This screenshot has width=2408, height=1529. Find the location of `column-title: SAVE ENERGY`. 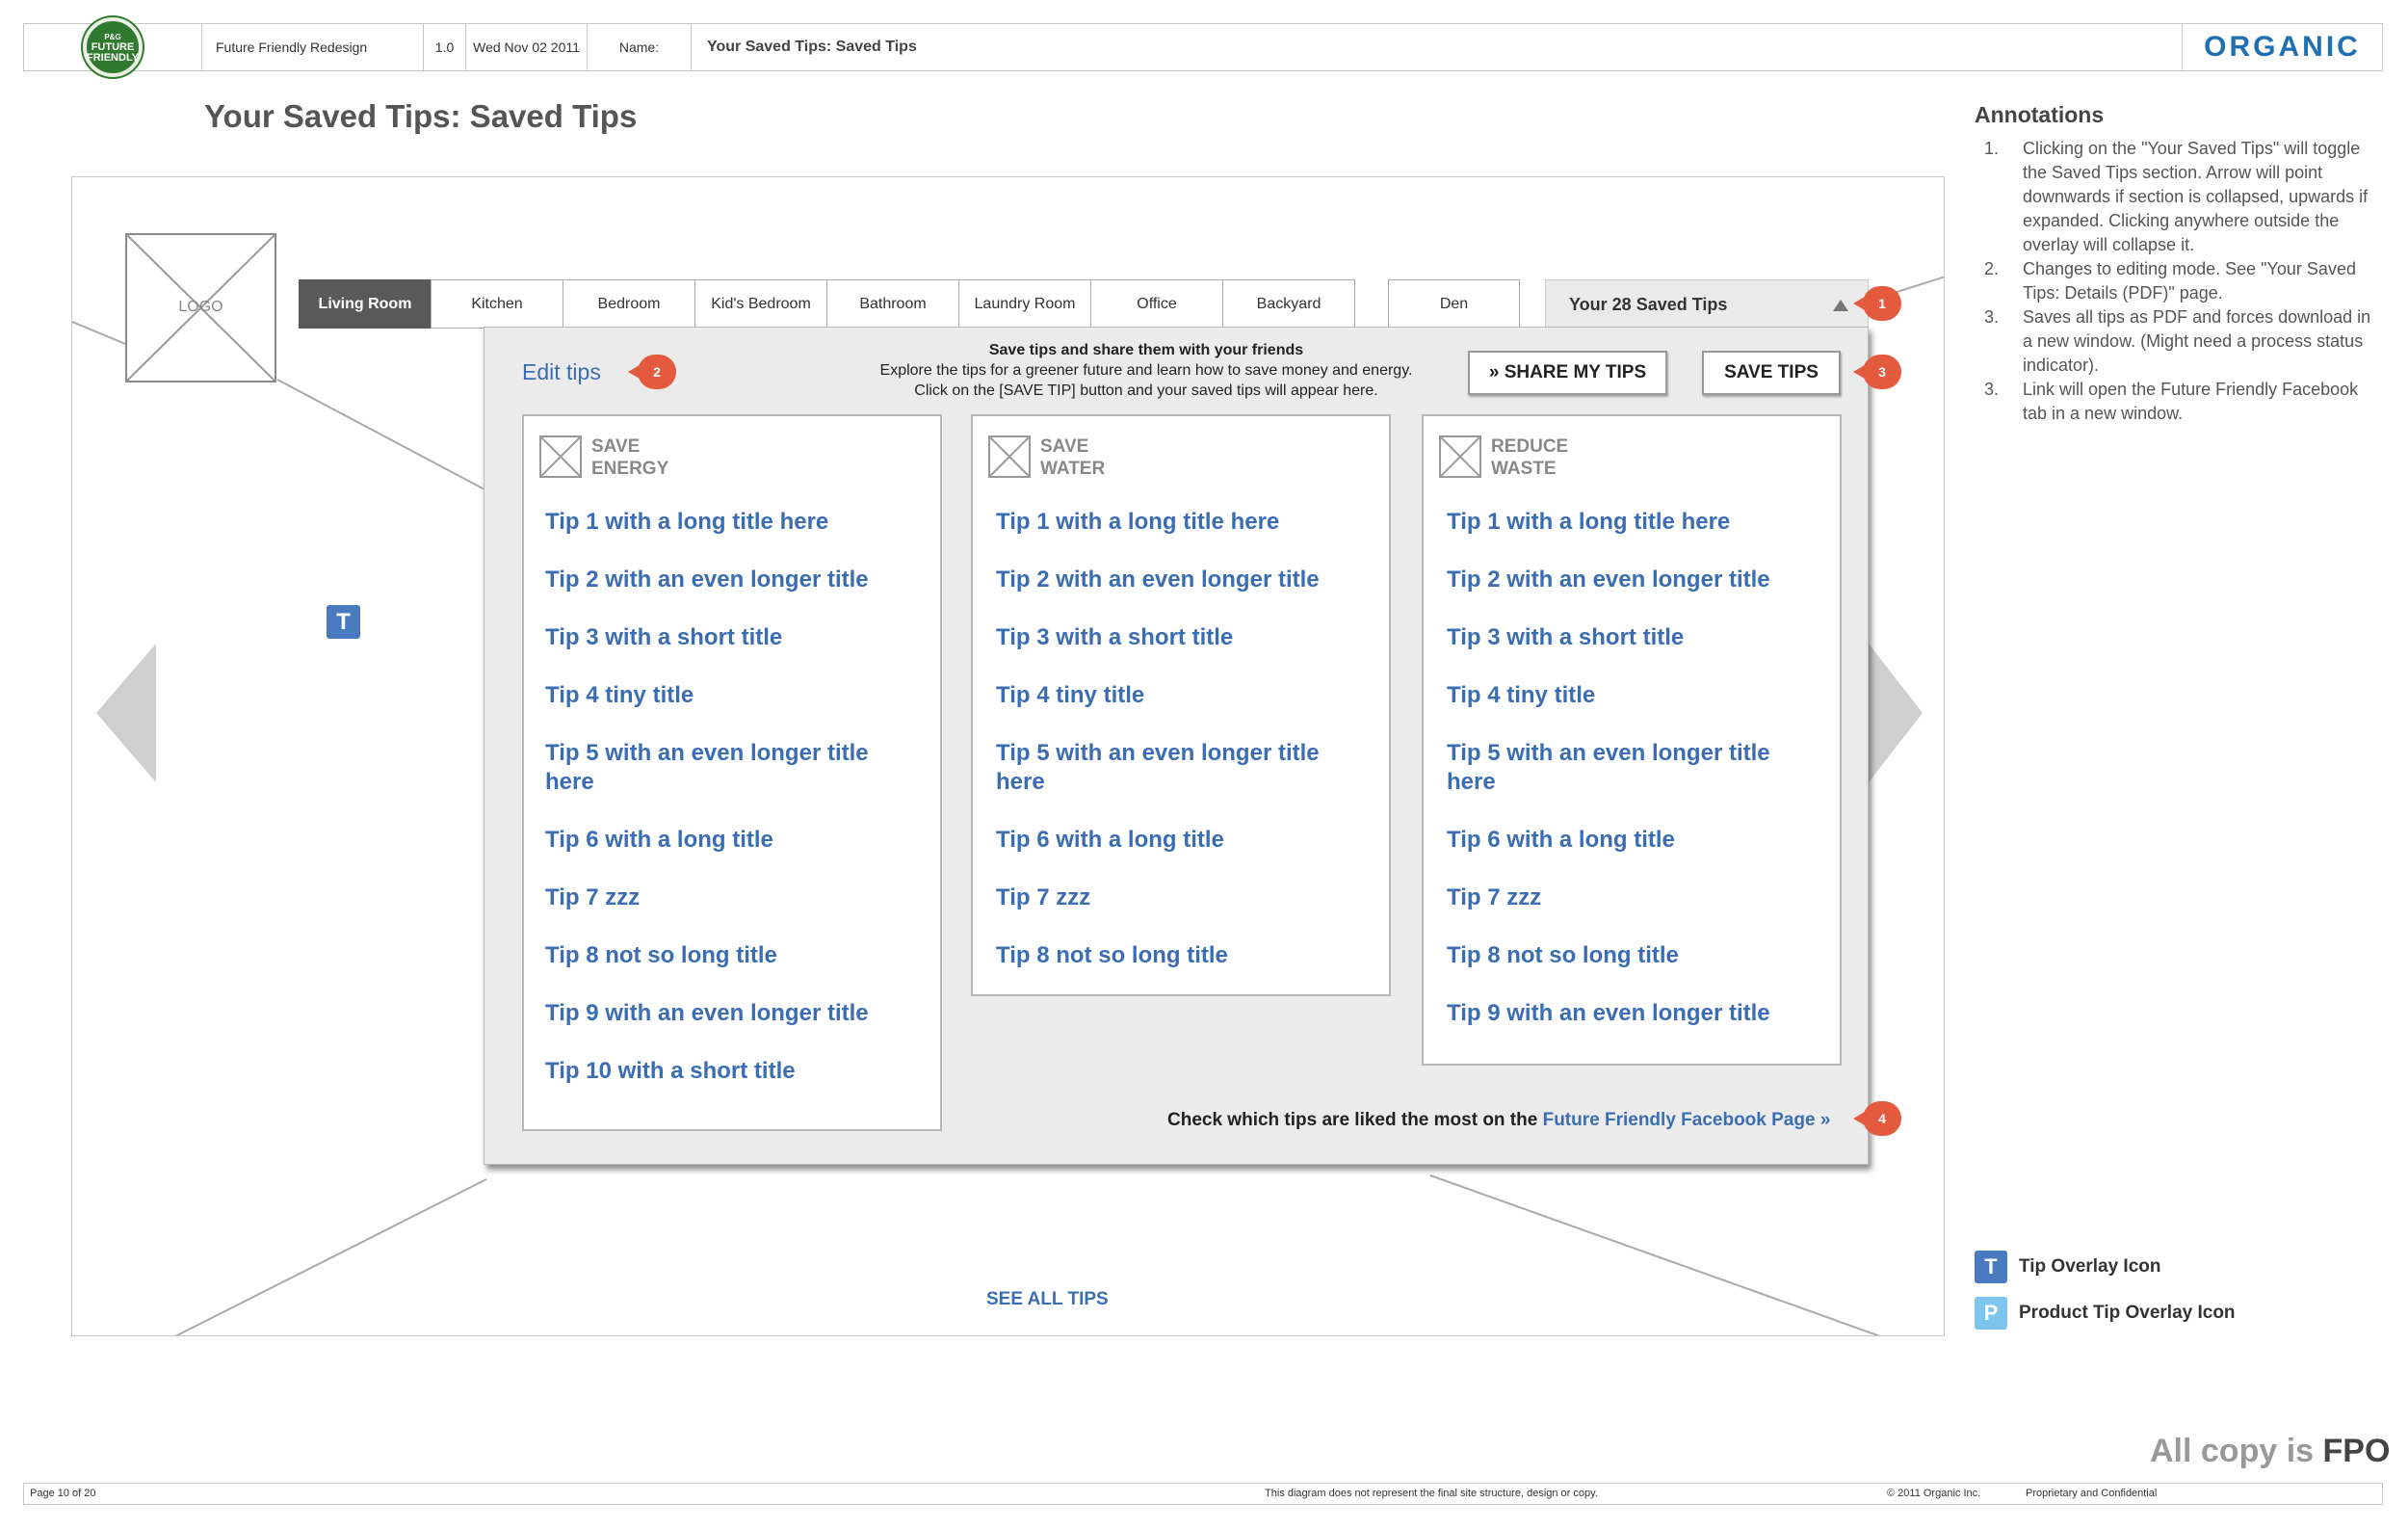

column-title: SAVE ENERGY is located at coordinates (629, 458).